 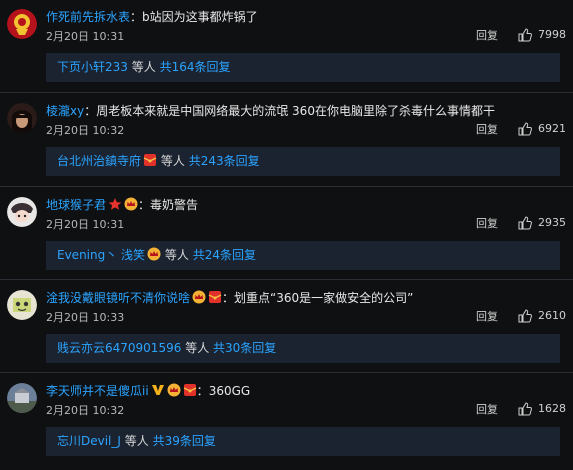 I want to click on sub-replies-box: 台北州治鎮寺府 等人 共243条回复, so click(x=303, y=161).